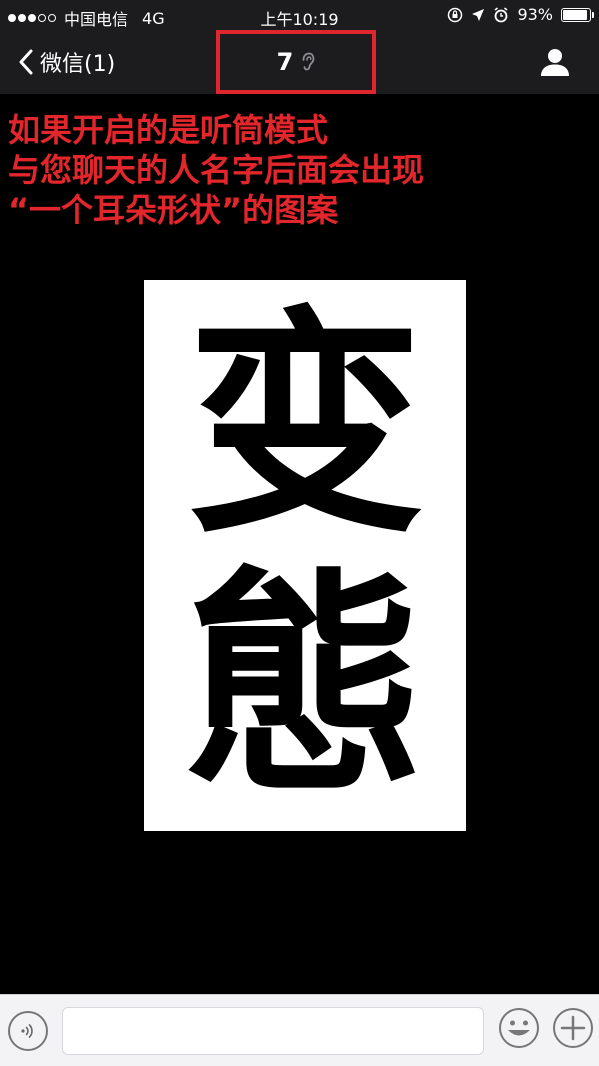  Describe the element at coordinates (305, 685) in the screenshot. I see `calligraphy-character: 態` at that location.